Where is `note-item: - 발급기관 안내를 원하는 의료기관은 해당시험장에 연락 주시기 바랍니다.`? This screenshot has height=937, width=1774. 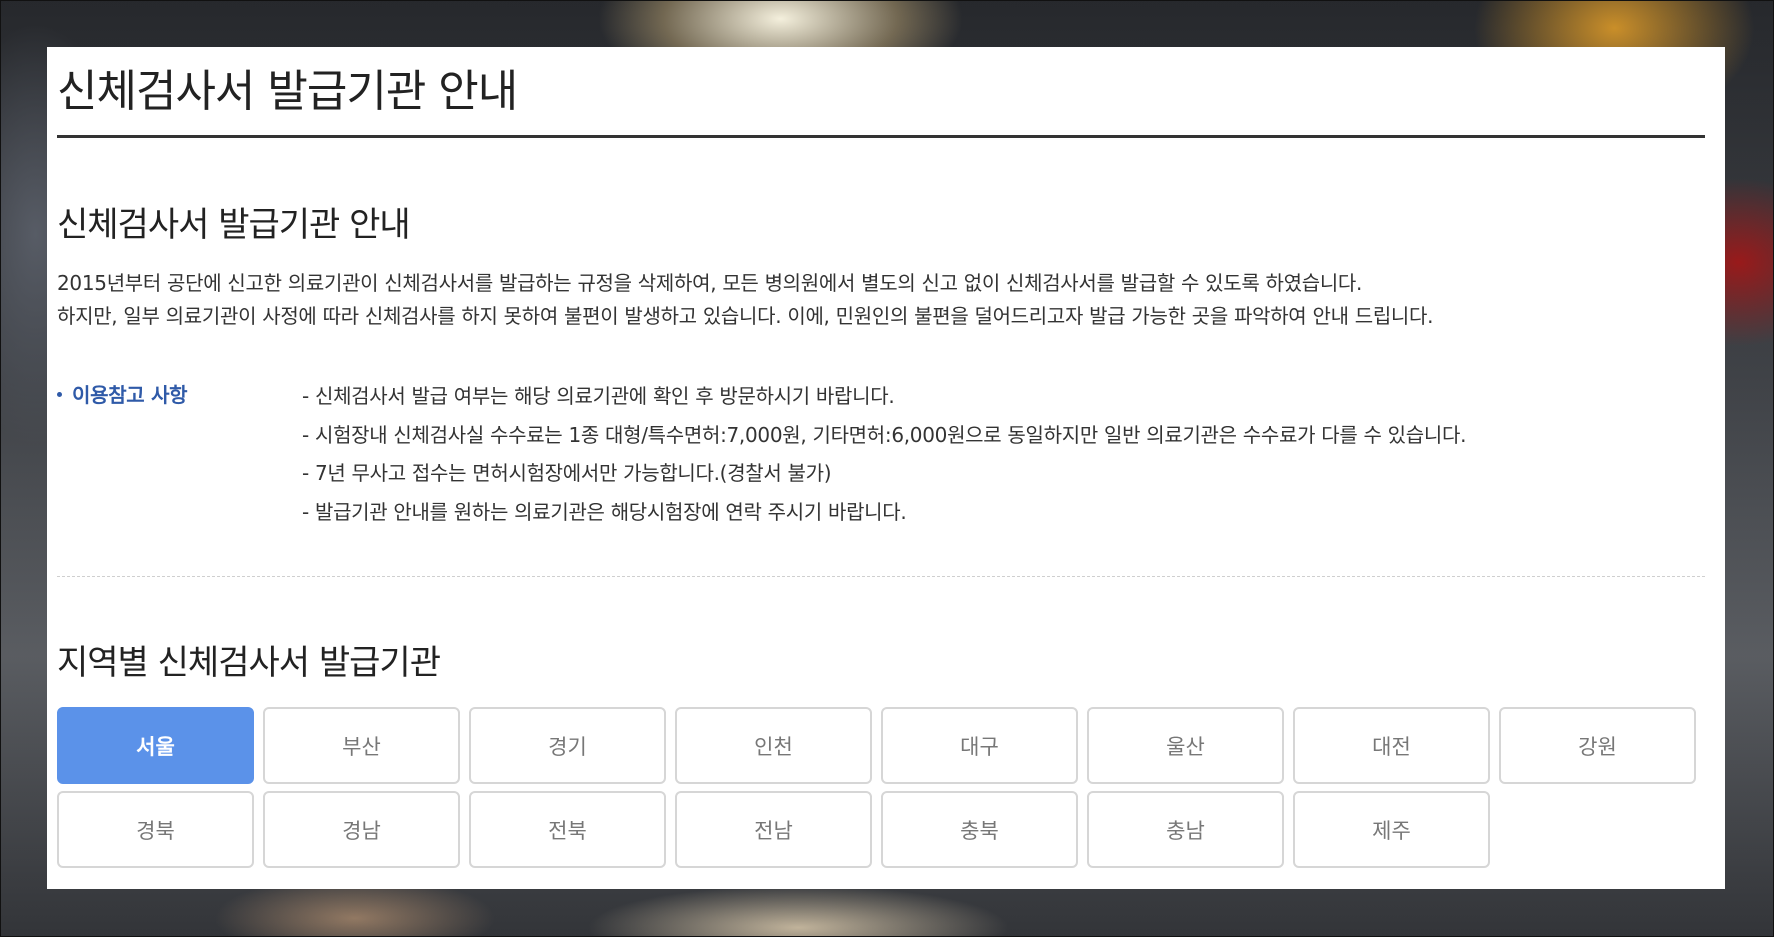
note-item: - 발급기관 안내를 원하는 의료기관은 해당시험장에 연락 주시기 바랍니다. is located at coordinates (604, 511).